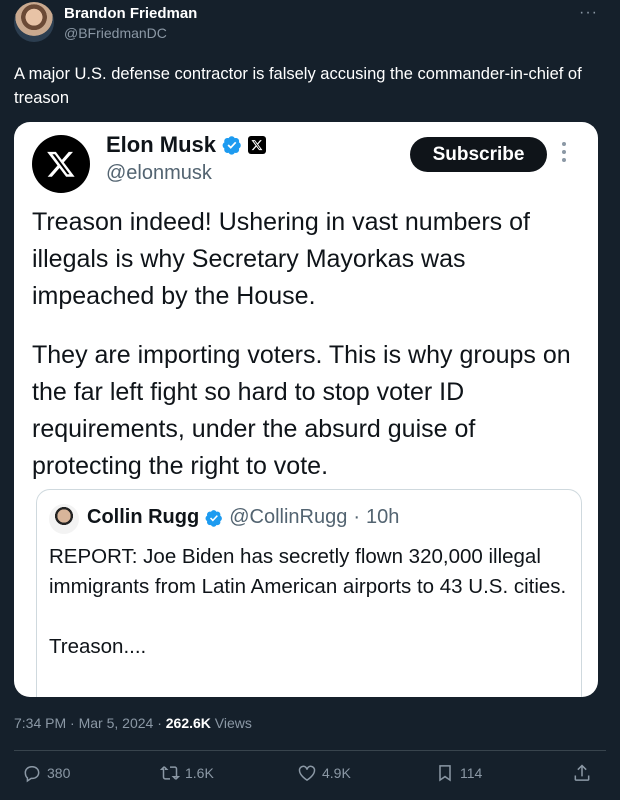 Image resolution: width=620 pixels, height=800 pixels. Describe the element at coordinates (115, 33) in the screenshot. I see `author-handle: @BFriedmanDC` at that location.